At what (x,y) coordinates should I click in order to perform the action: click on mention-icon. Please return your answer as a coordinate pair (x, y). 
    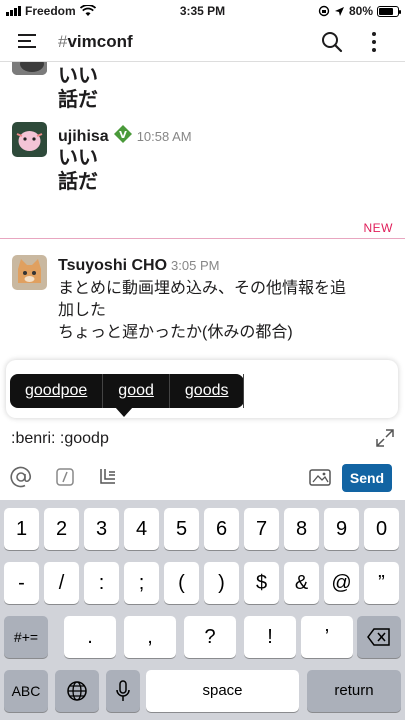
    Looking at the image, I should click on (21, 477).